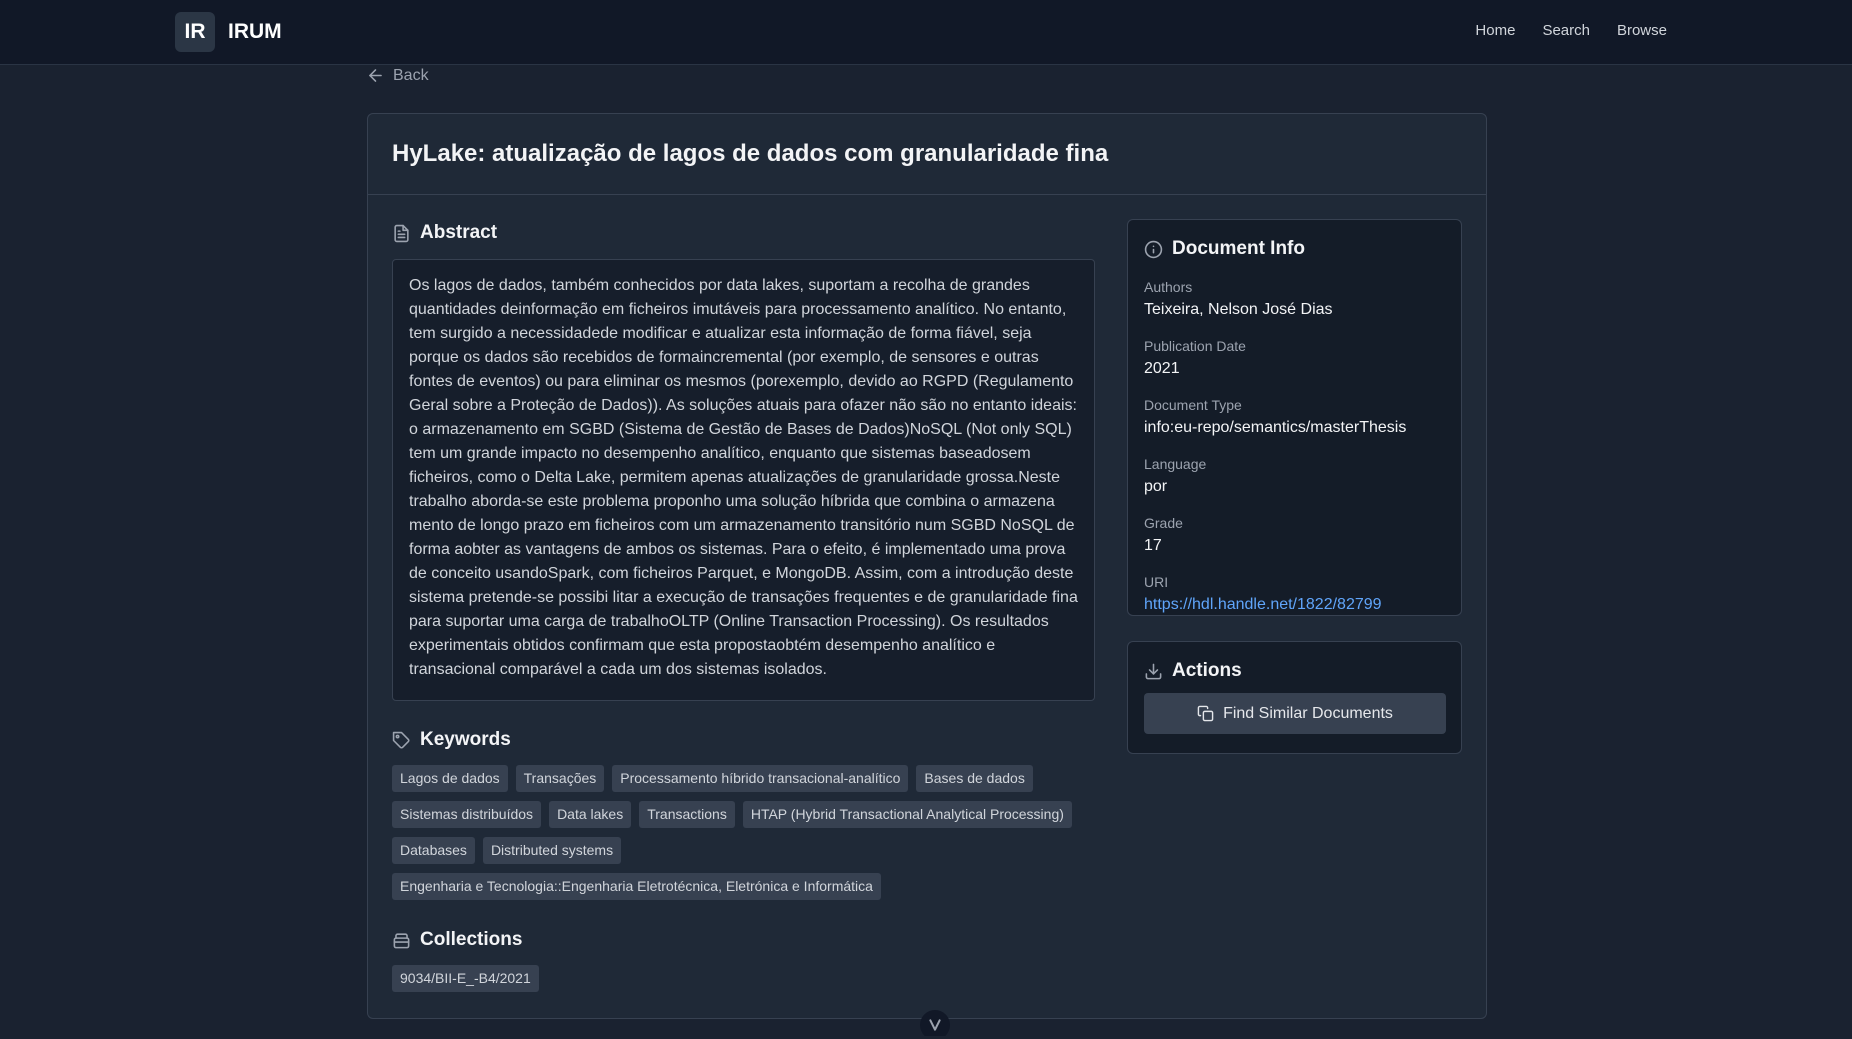  I want to click on scroll-down-button, so click(935, 1024).